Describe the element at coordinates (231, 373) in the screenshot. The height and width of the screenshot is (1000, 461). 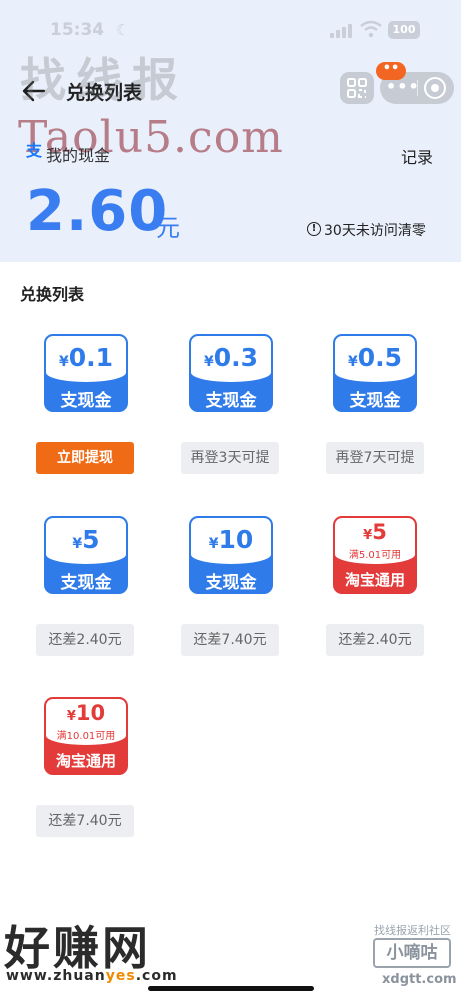
I see `exchange-card: ¥0.3 支现金` at that location.